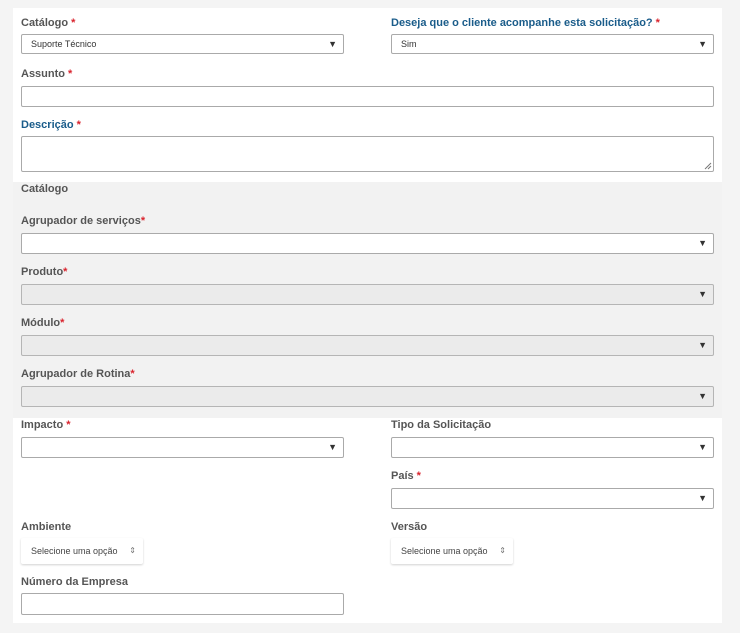  Describe the element at coordinates (74, 582) in the screenshot. I see `numero-empresa-label: Número da Empresa` at that location.